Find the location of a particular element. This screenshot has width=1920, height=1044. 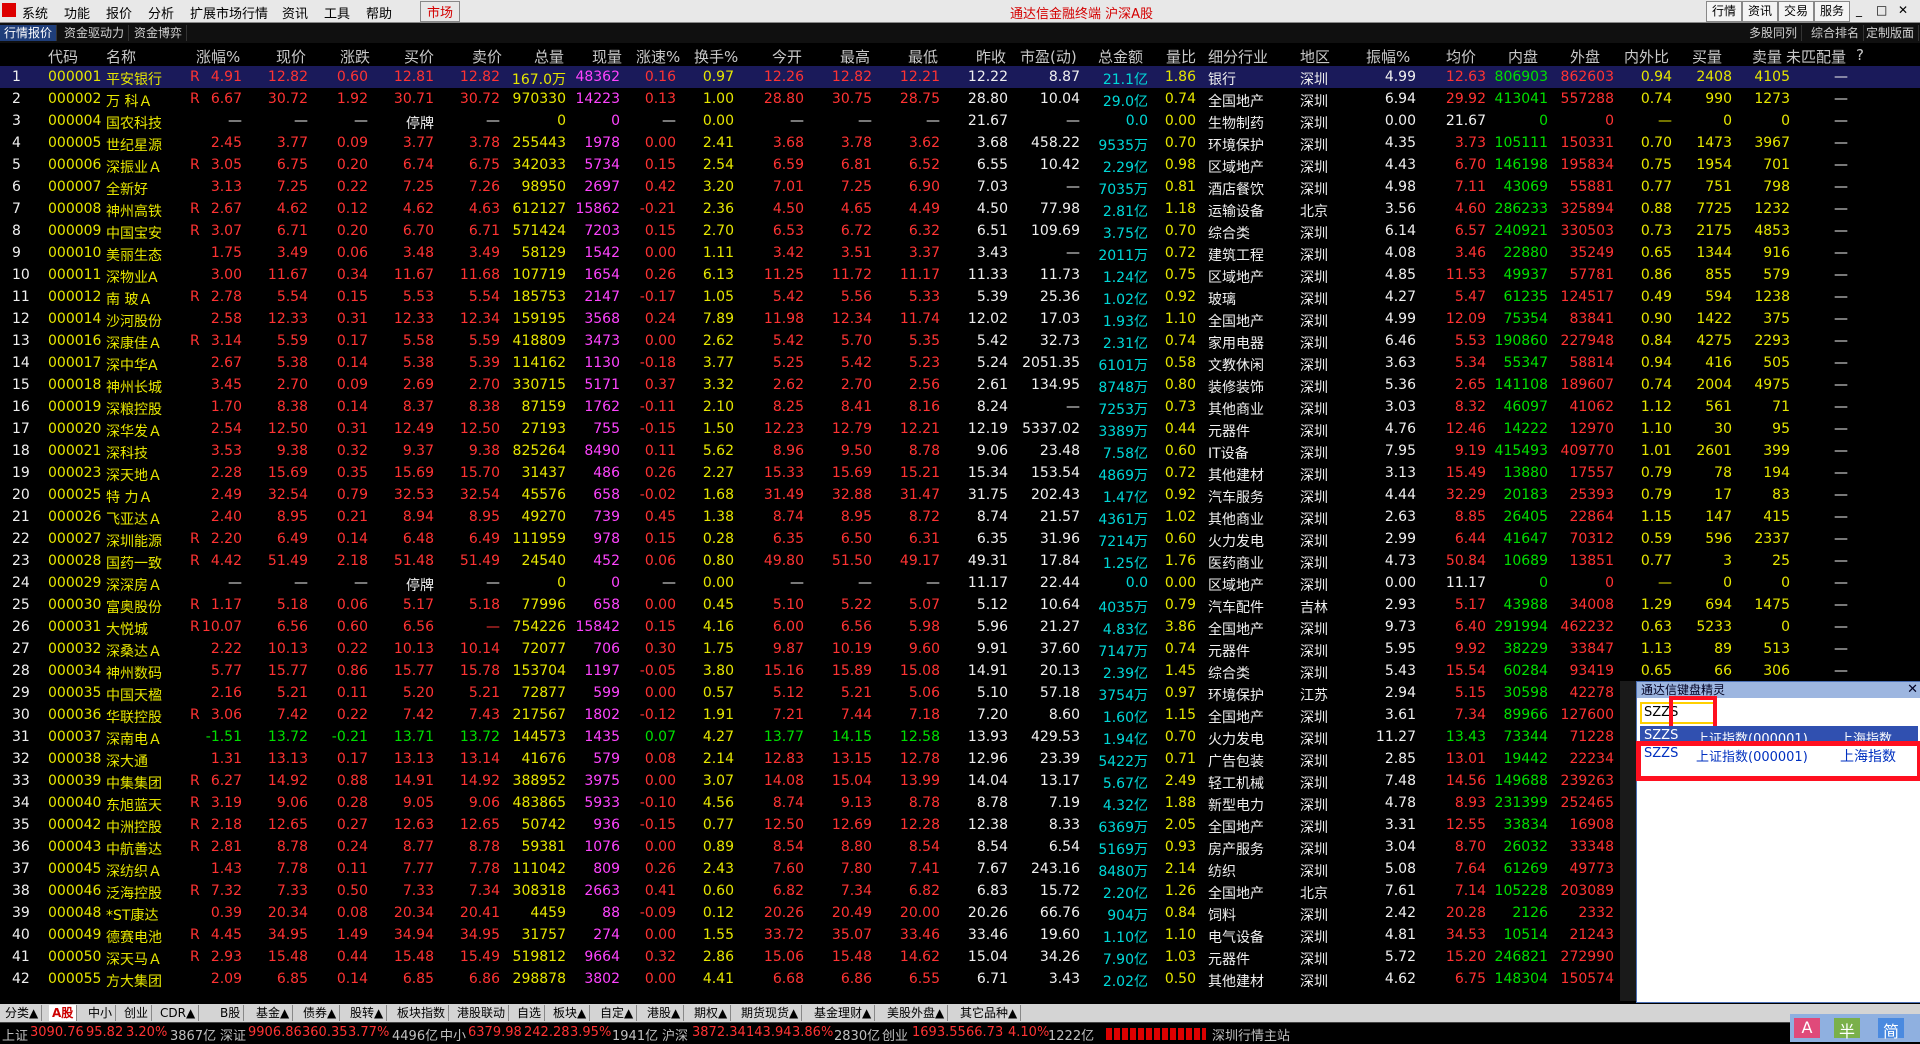

tab-multi-stock: 多股同列 is located at coordinates (1774, 33).